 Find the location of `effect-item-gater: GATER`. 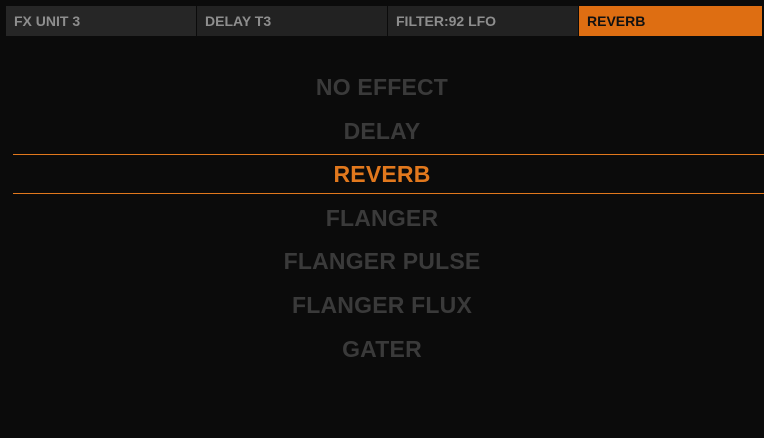

effect-item-gater: GATER is located at coordinates (382, 350).